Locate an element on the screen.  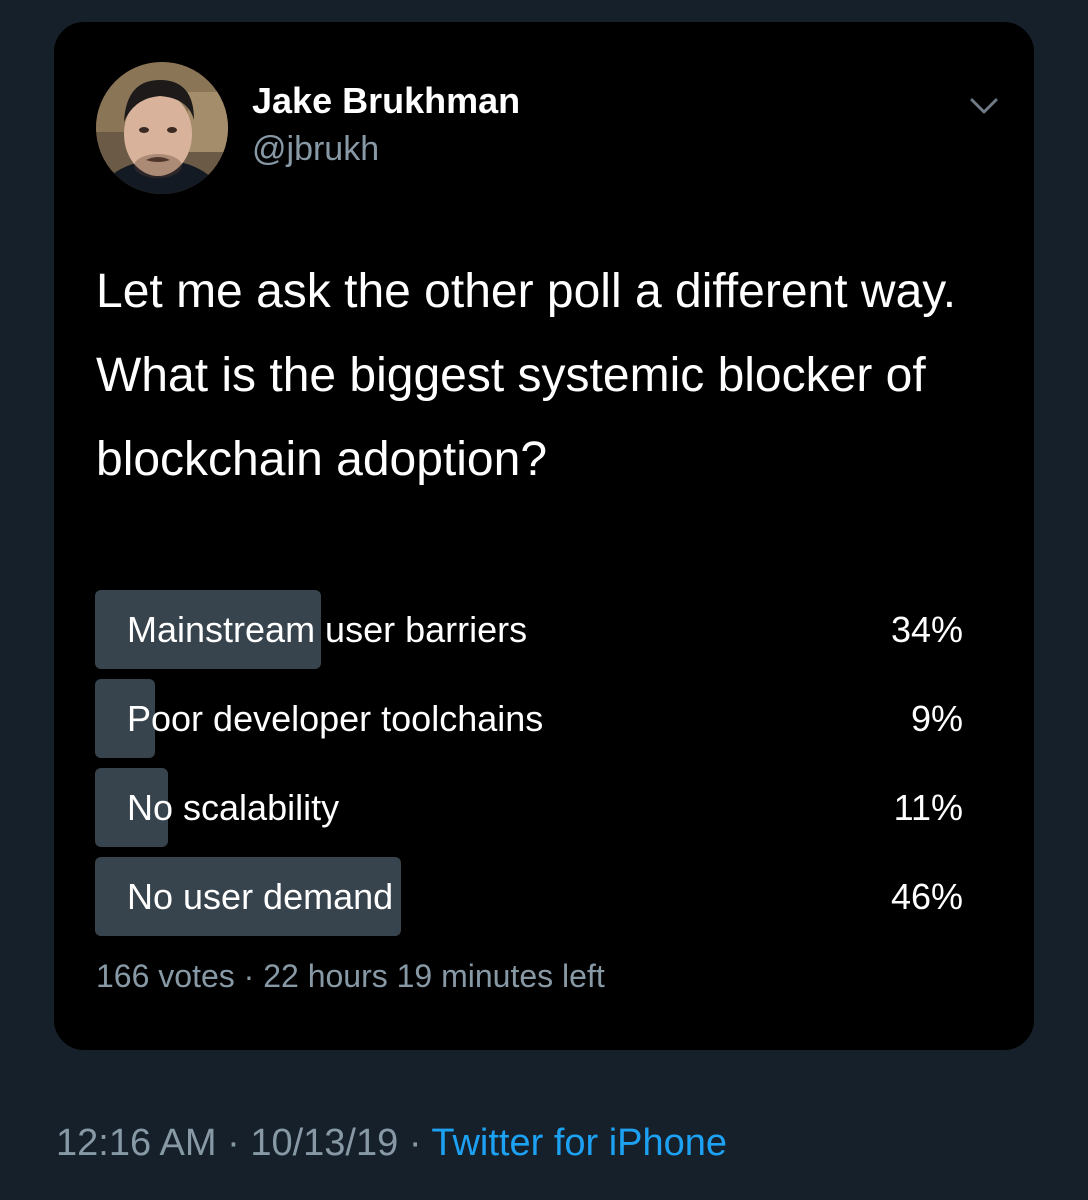
author-display-name: Jake Brukhman is located at coordinates (386, 101).